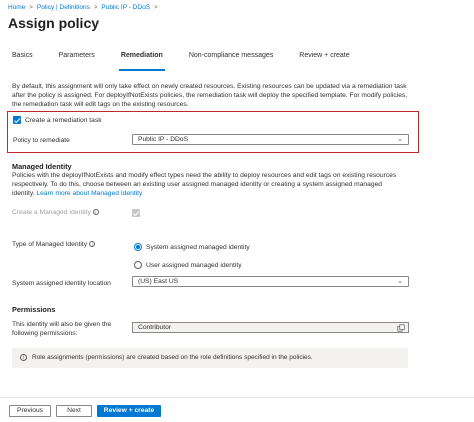 This screenshot has height=422, width=474. I want to click on next-button: Next, so click(74, 411).